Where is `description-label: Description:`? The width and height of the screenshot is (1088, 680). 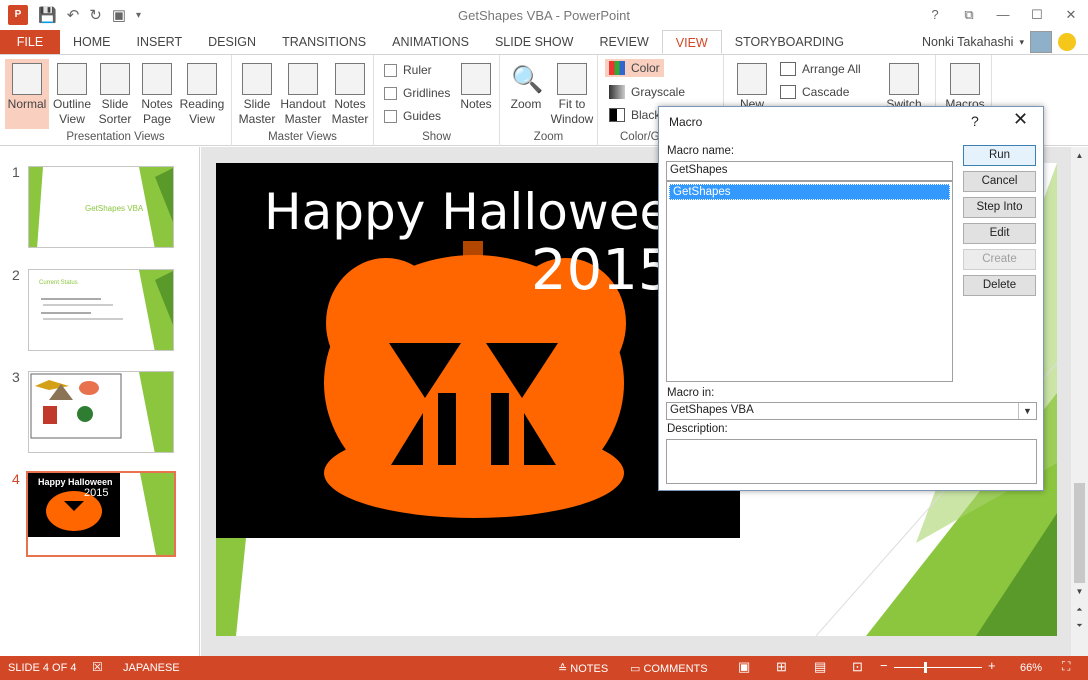 description-label: Description: is located at coordinates (697, 429).